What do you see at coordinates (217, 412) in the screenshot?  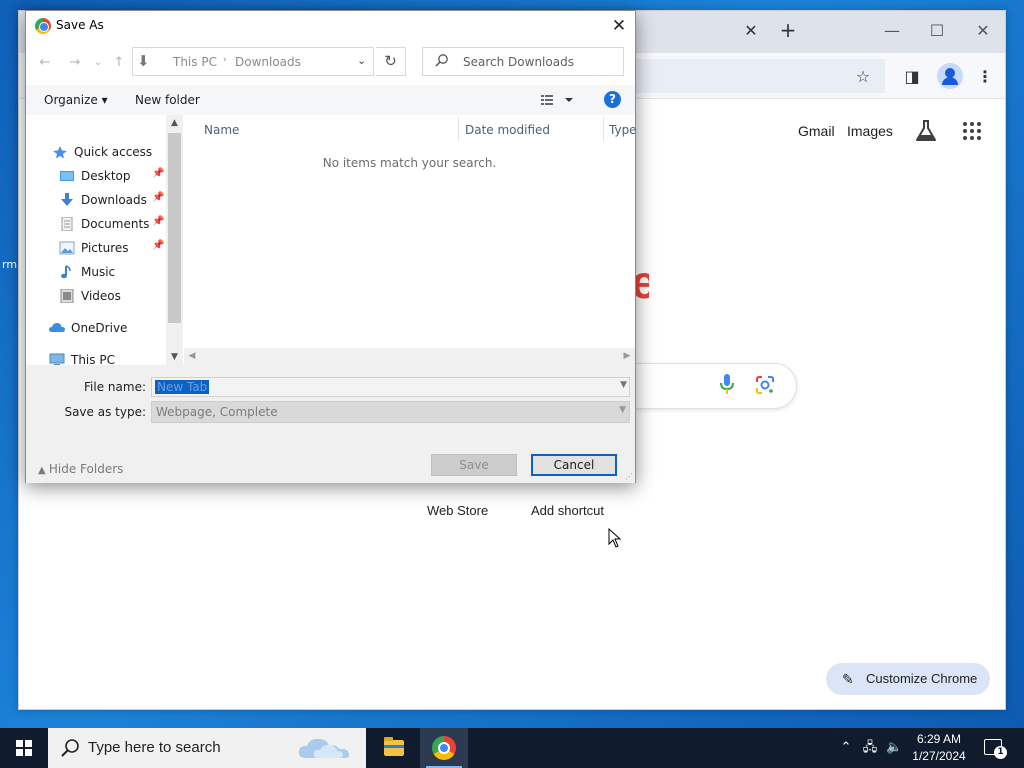 I see `save-as-type-value: Webpage, Complete` at bounding box center [217, 412].